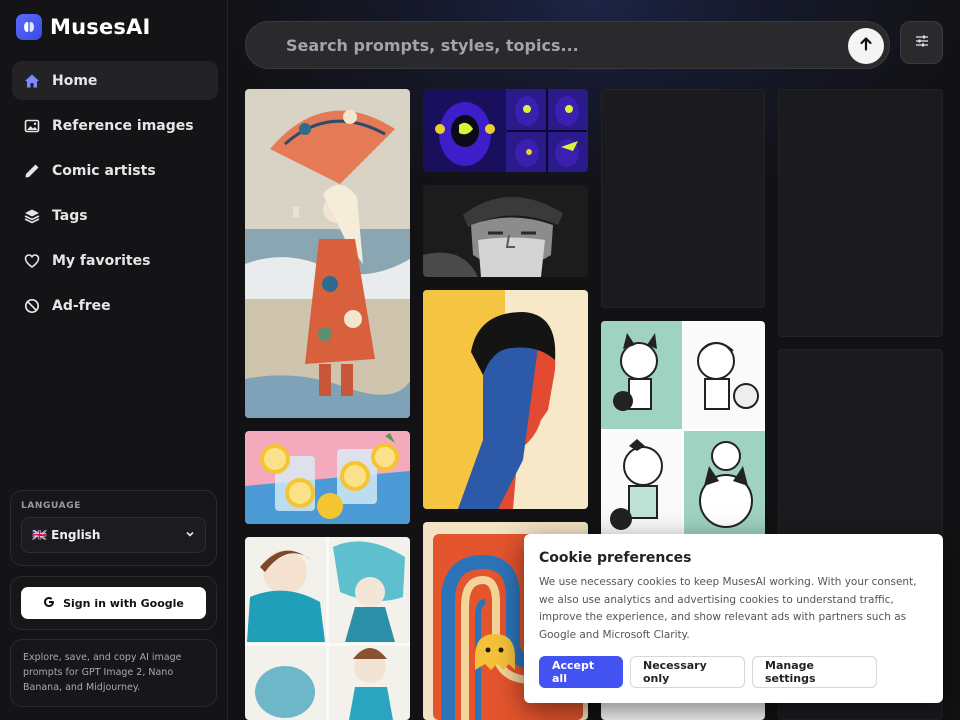  I want to click on nav-item-my-favorites: My favorites, so click(115, 260).